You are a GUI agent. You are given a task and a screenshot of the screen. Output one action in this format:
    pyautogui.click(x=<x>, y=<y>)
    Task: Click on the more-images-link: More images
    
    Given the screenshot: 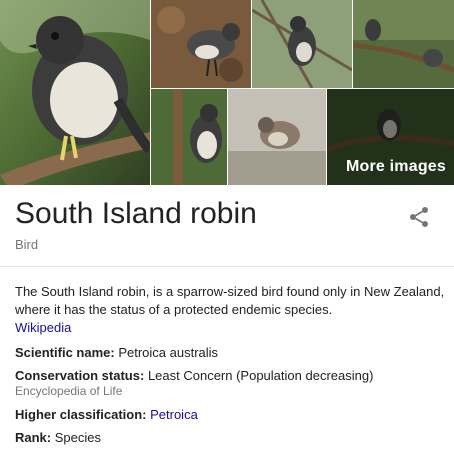 What is the action you would take?
    pyautogui.click(x=396, y=167)
    